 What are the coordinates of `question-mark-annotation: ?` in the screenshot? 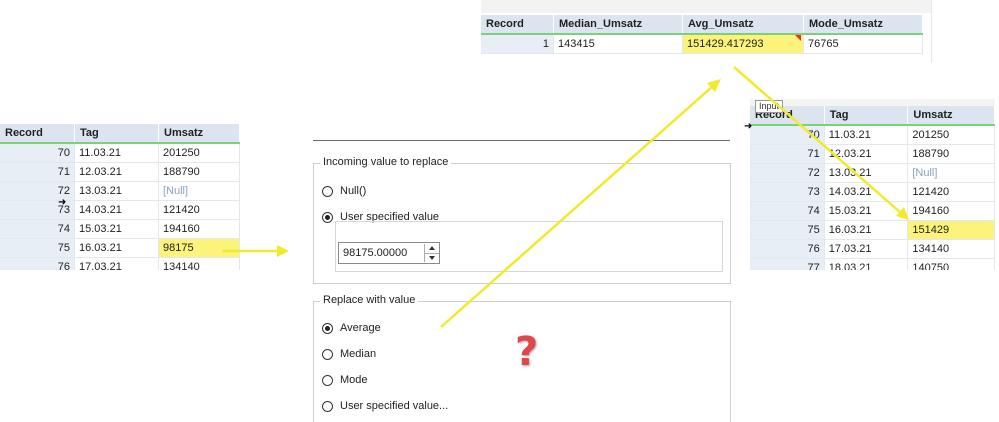 It's located at (527, 352).